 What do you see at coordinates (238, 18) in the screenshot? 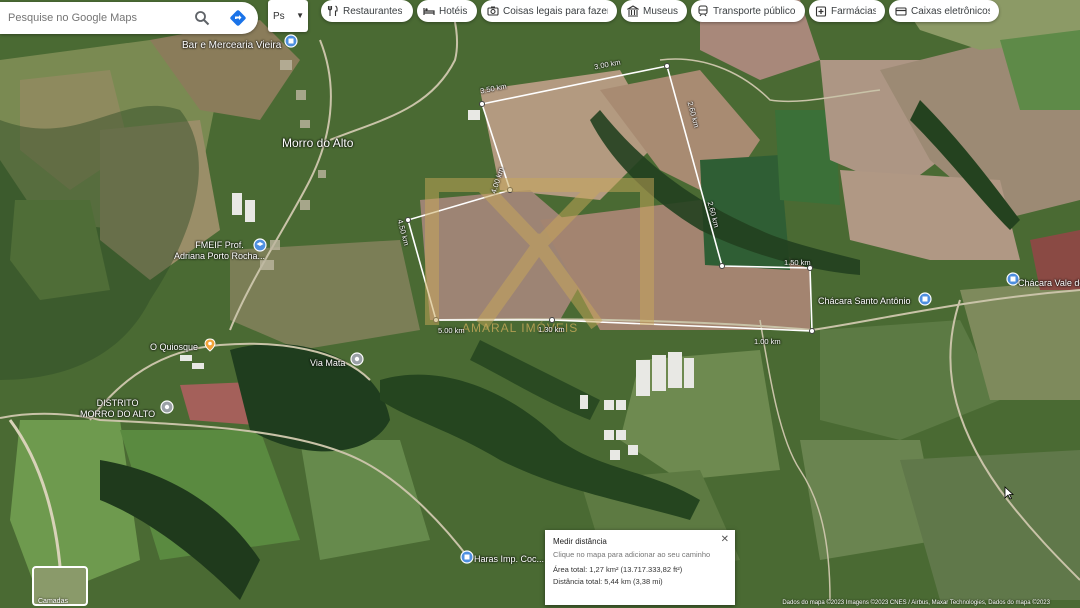
I see `directions-icon` at bounding box center [238, 18].